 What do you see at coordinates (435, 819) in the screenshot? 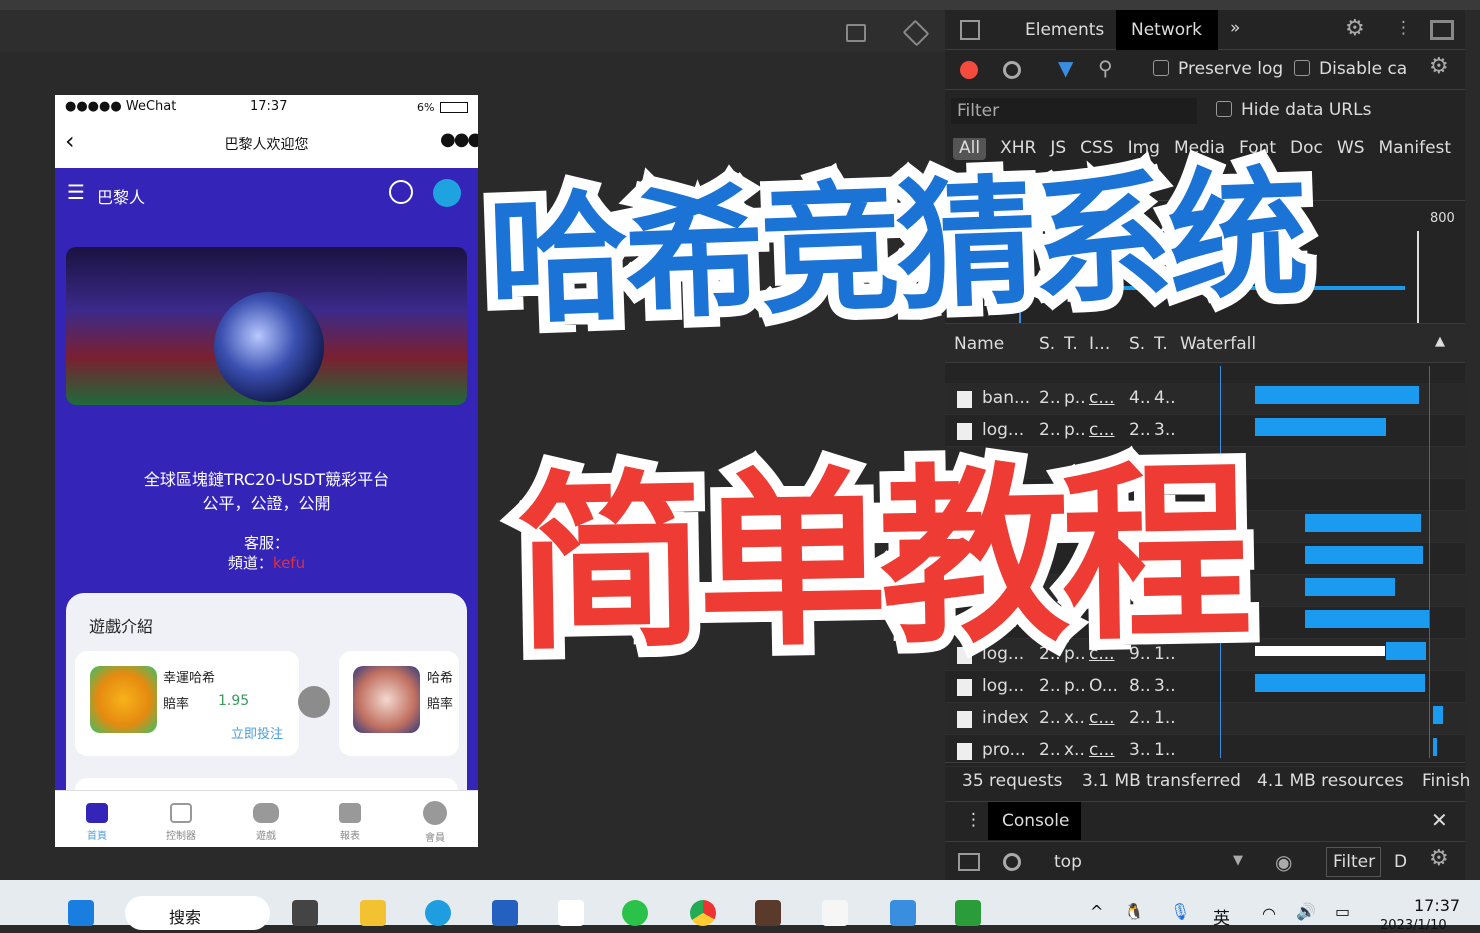
I see `tab-member: 會員` at bounding box center [435, 819].